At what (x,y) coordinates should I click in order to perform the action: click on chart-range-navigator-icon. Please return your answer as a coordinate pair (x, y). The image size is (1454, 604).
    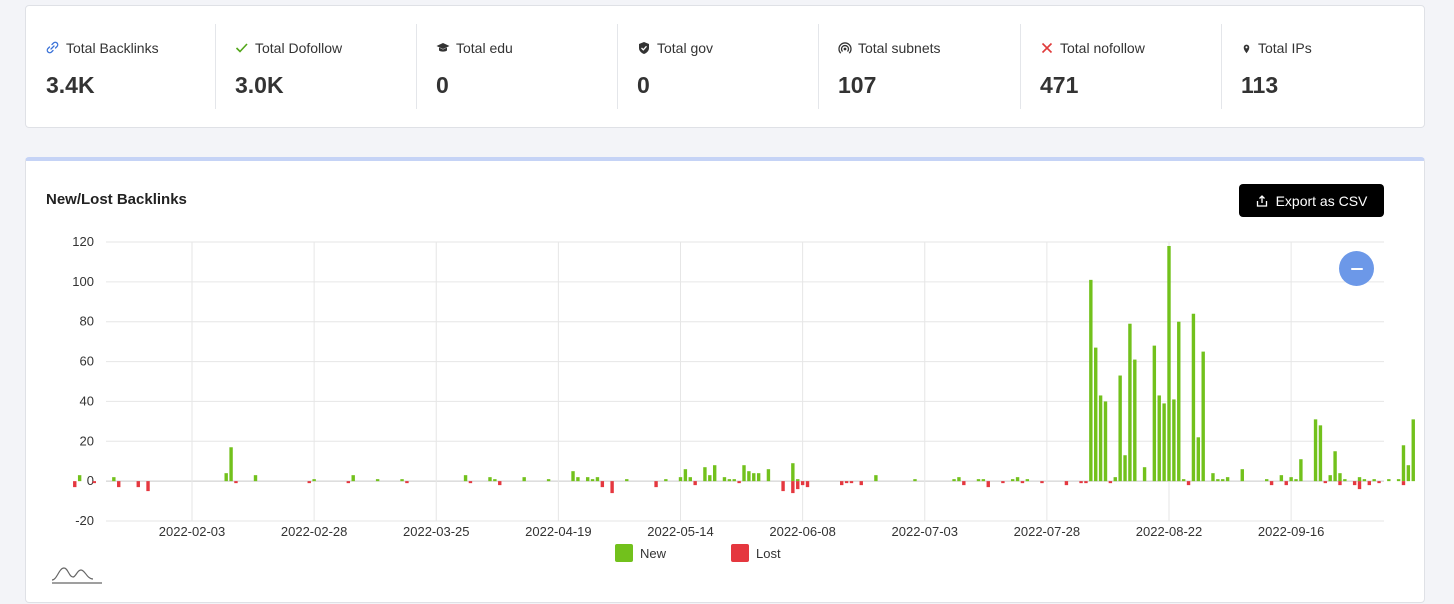
    Looking at the image, I should click on (77, 574).